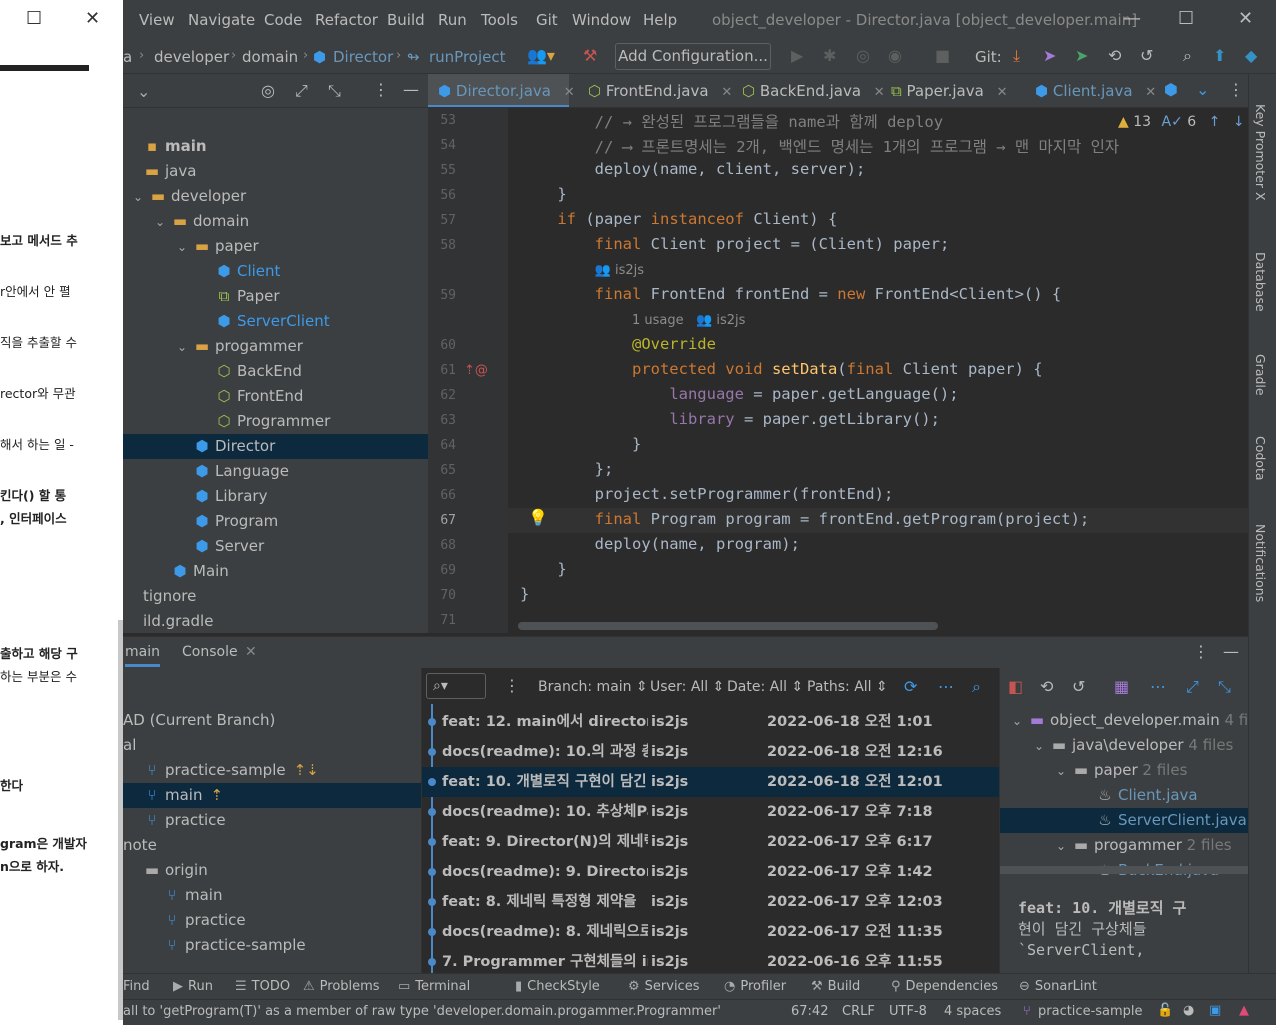 The width and height of the screenshot is (1276, 1025). What do you see at coordinates (1049, 55) in the screenshot?
I see `commit-icon: ➤` at bounding box center [1049, 55].